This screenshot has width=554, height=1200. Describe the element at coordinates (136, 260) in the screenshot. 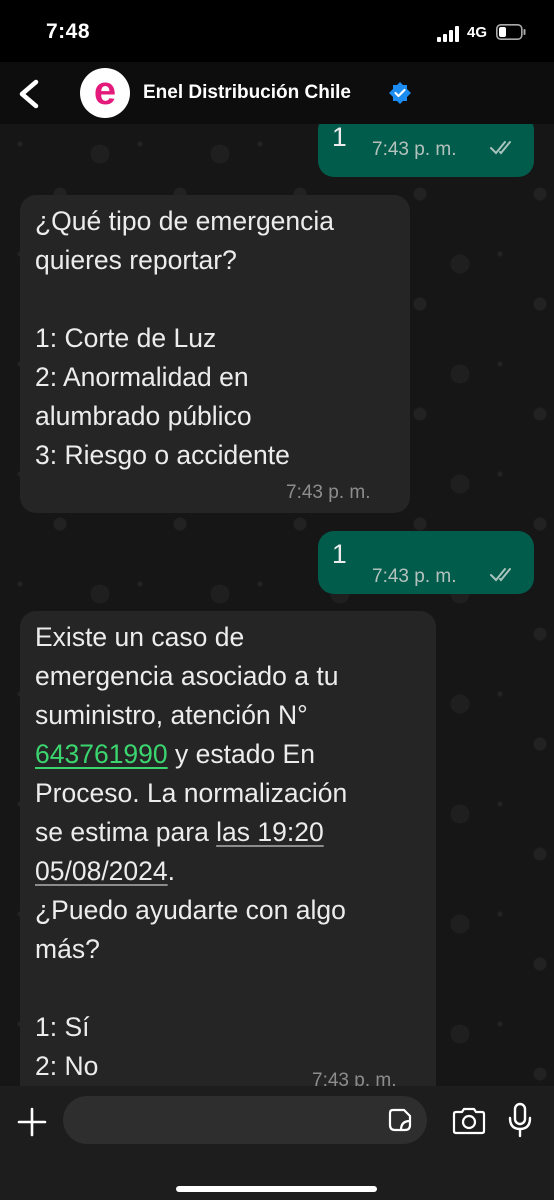

I see `message-line: quieres reportar?` at that location.